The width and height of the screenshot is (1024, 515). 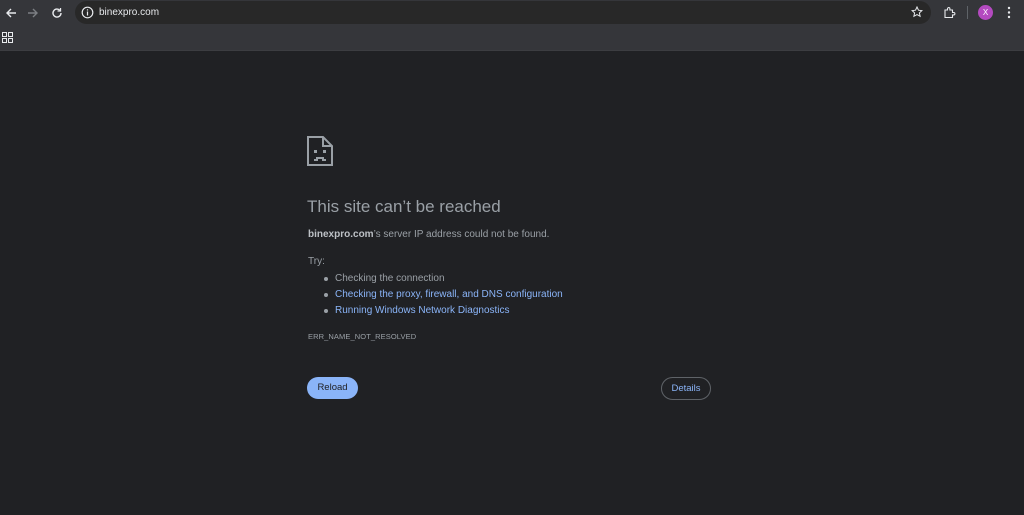 I want to click on bookmarks-bar, so click(x=512, y=38).